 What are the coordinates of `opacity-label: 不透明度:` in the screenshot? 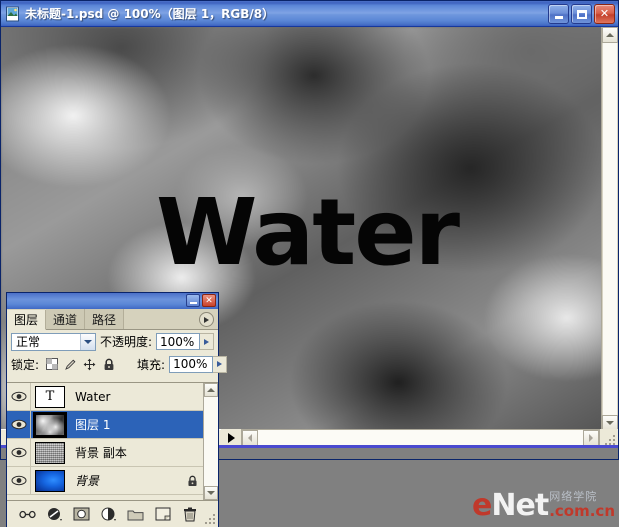 It's located at (125, 342).